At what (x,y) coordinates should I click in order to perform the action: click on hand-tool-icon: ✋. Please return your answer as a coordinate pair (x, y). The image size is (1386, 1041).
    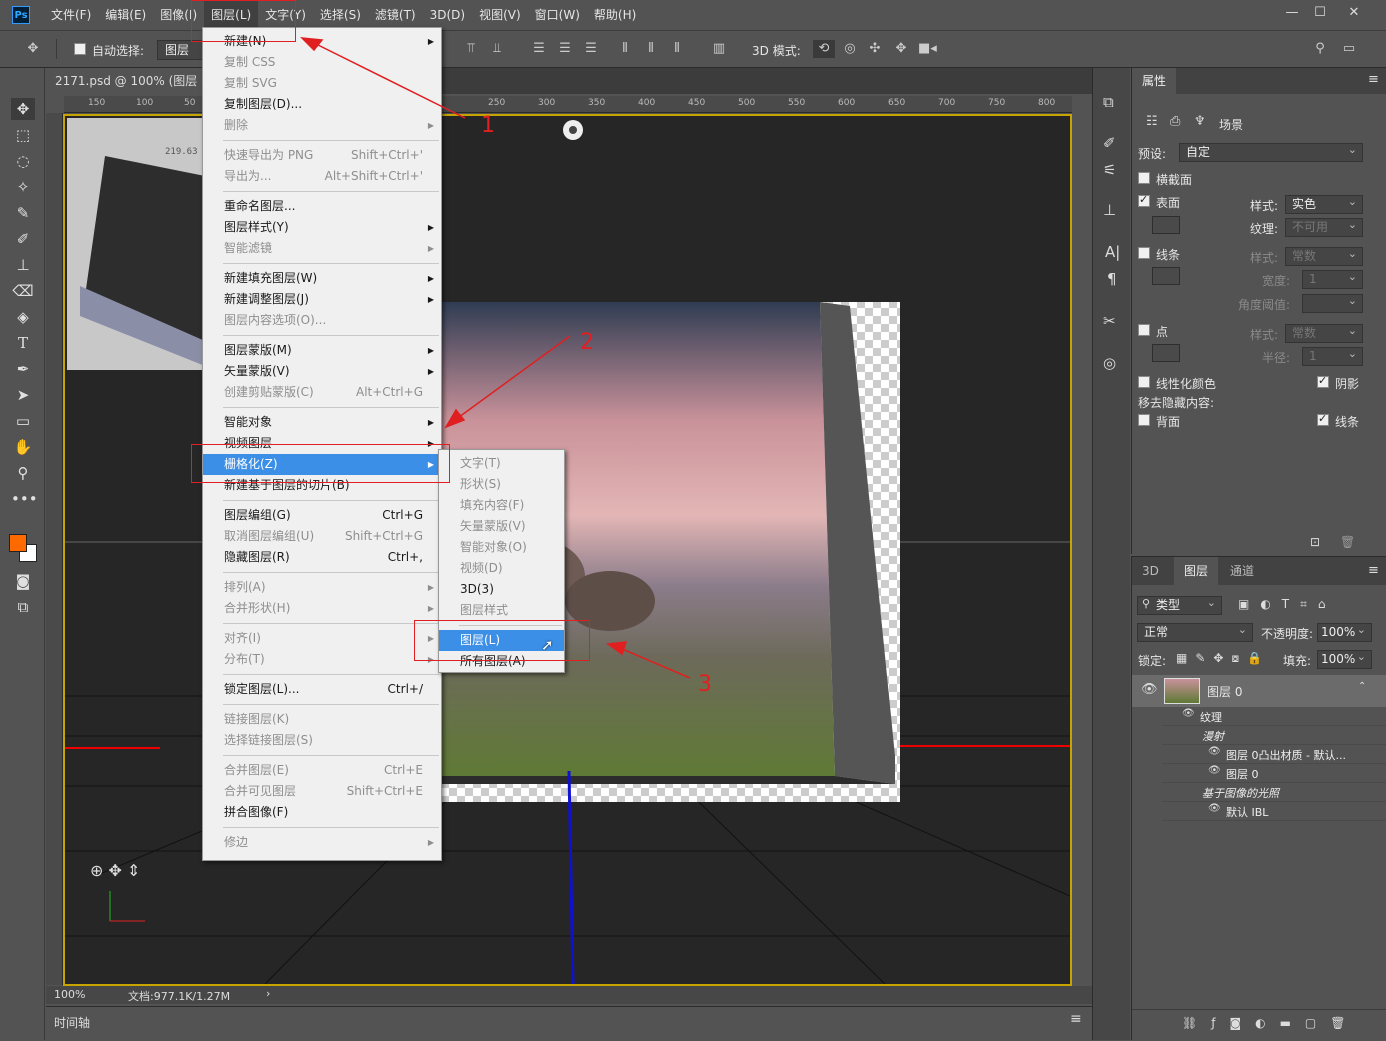
    Looking at the image, I should click on (23, 447).